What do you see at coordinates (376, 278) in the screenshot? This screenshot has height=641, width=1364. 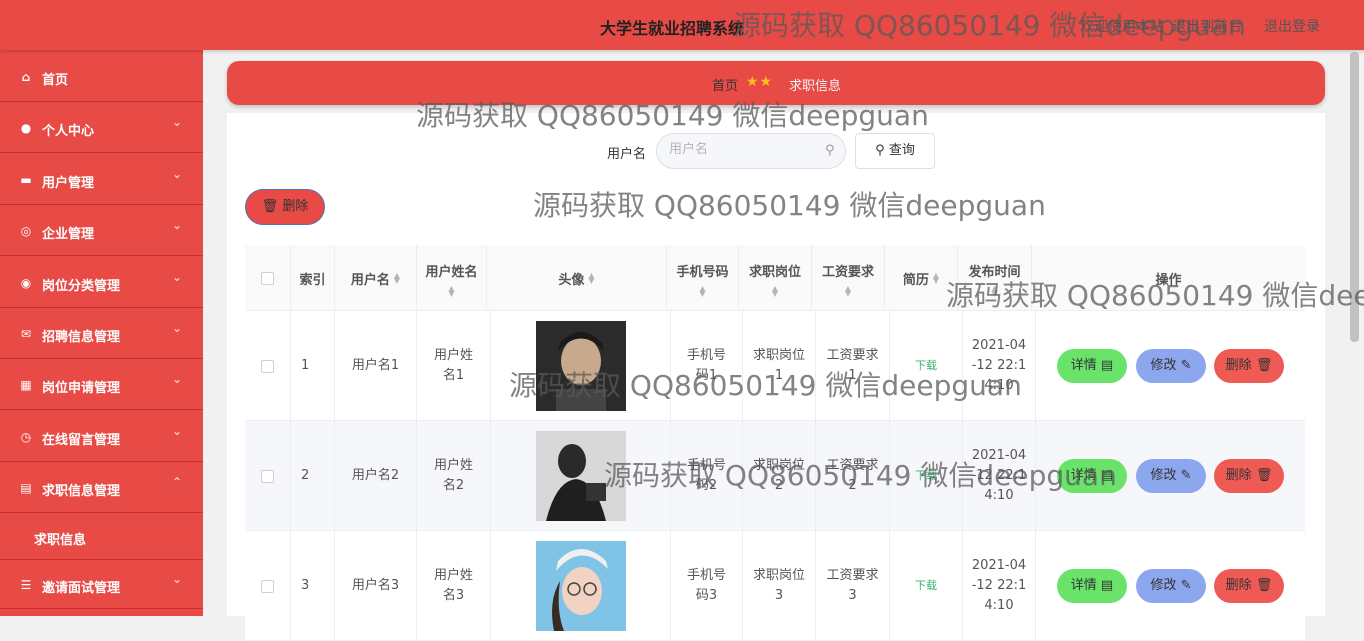 I see `column-header-username: 用户名 ▲ ▼` at bounding box center [376, 278].